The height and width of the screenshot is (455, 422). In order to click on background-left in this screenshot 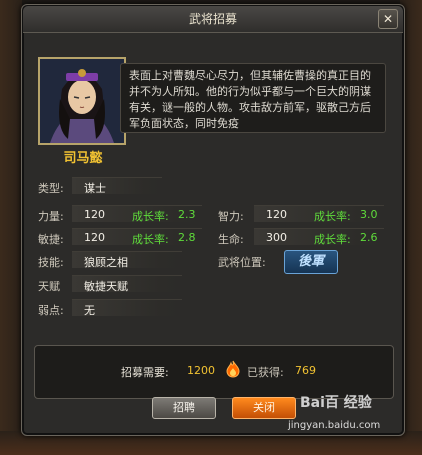, I will do `click(11, 227)`.